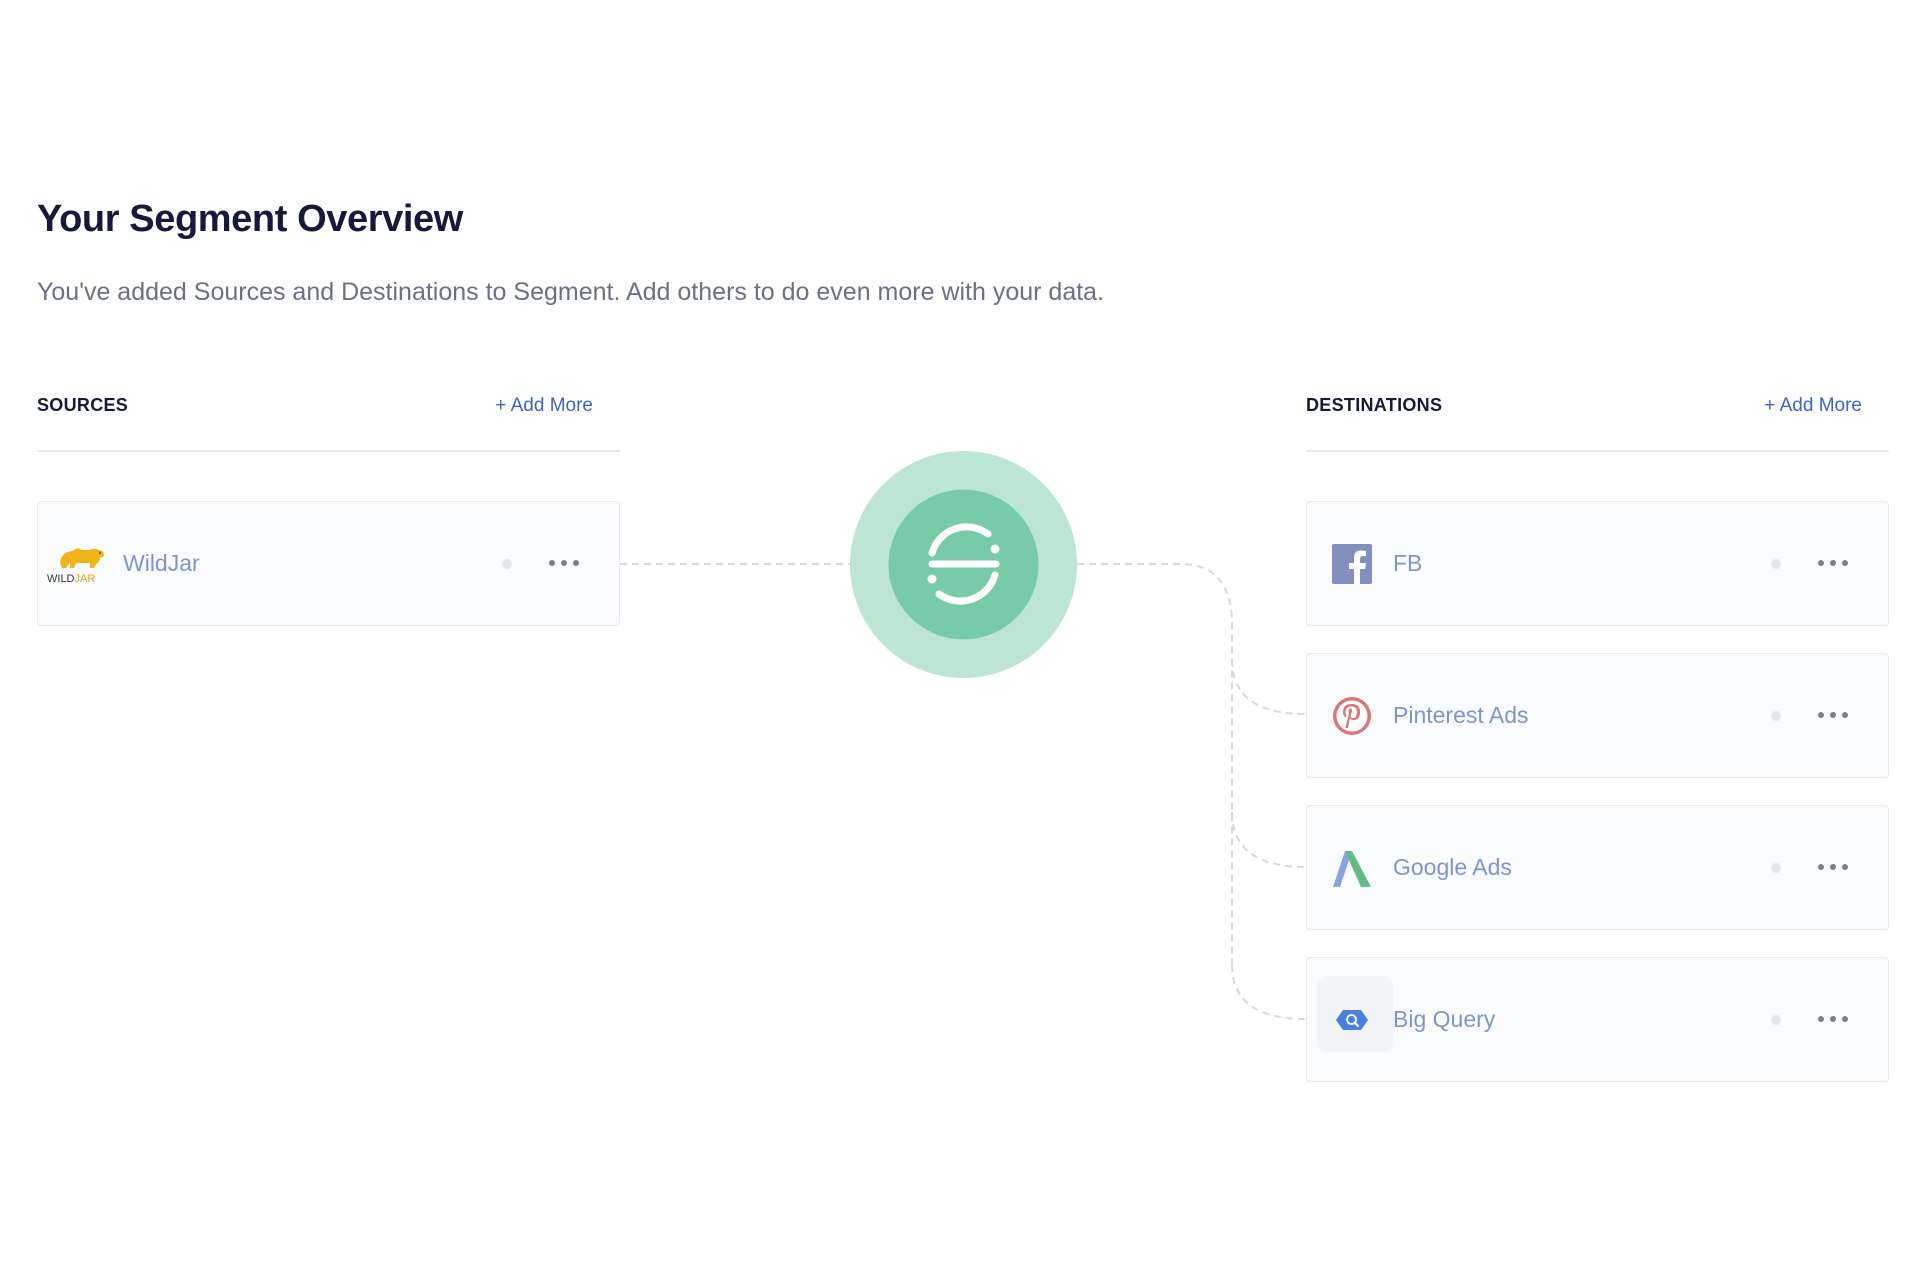  Describe the element at coordinates (1352, 716) in the screenshot. I see `pinterest-icon` at that location.